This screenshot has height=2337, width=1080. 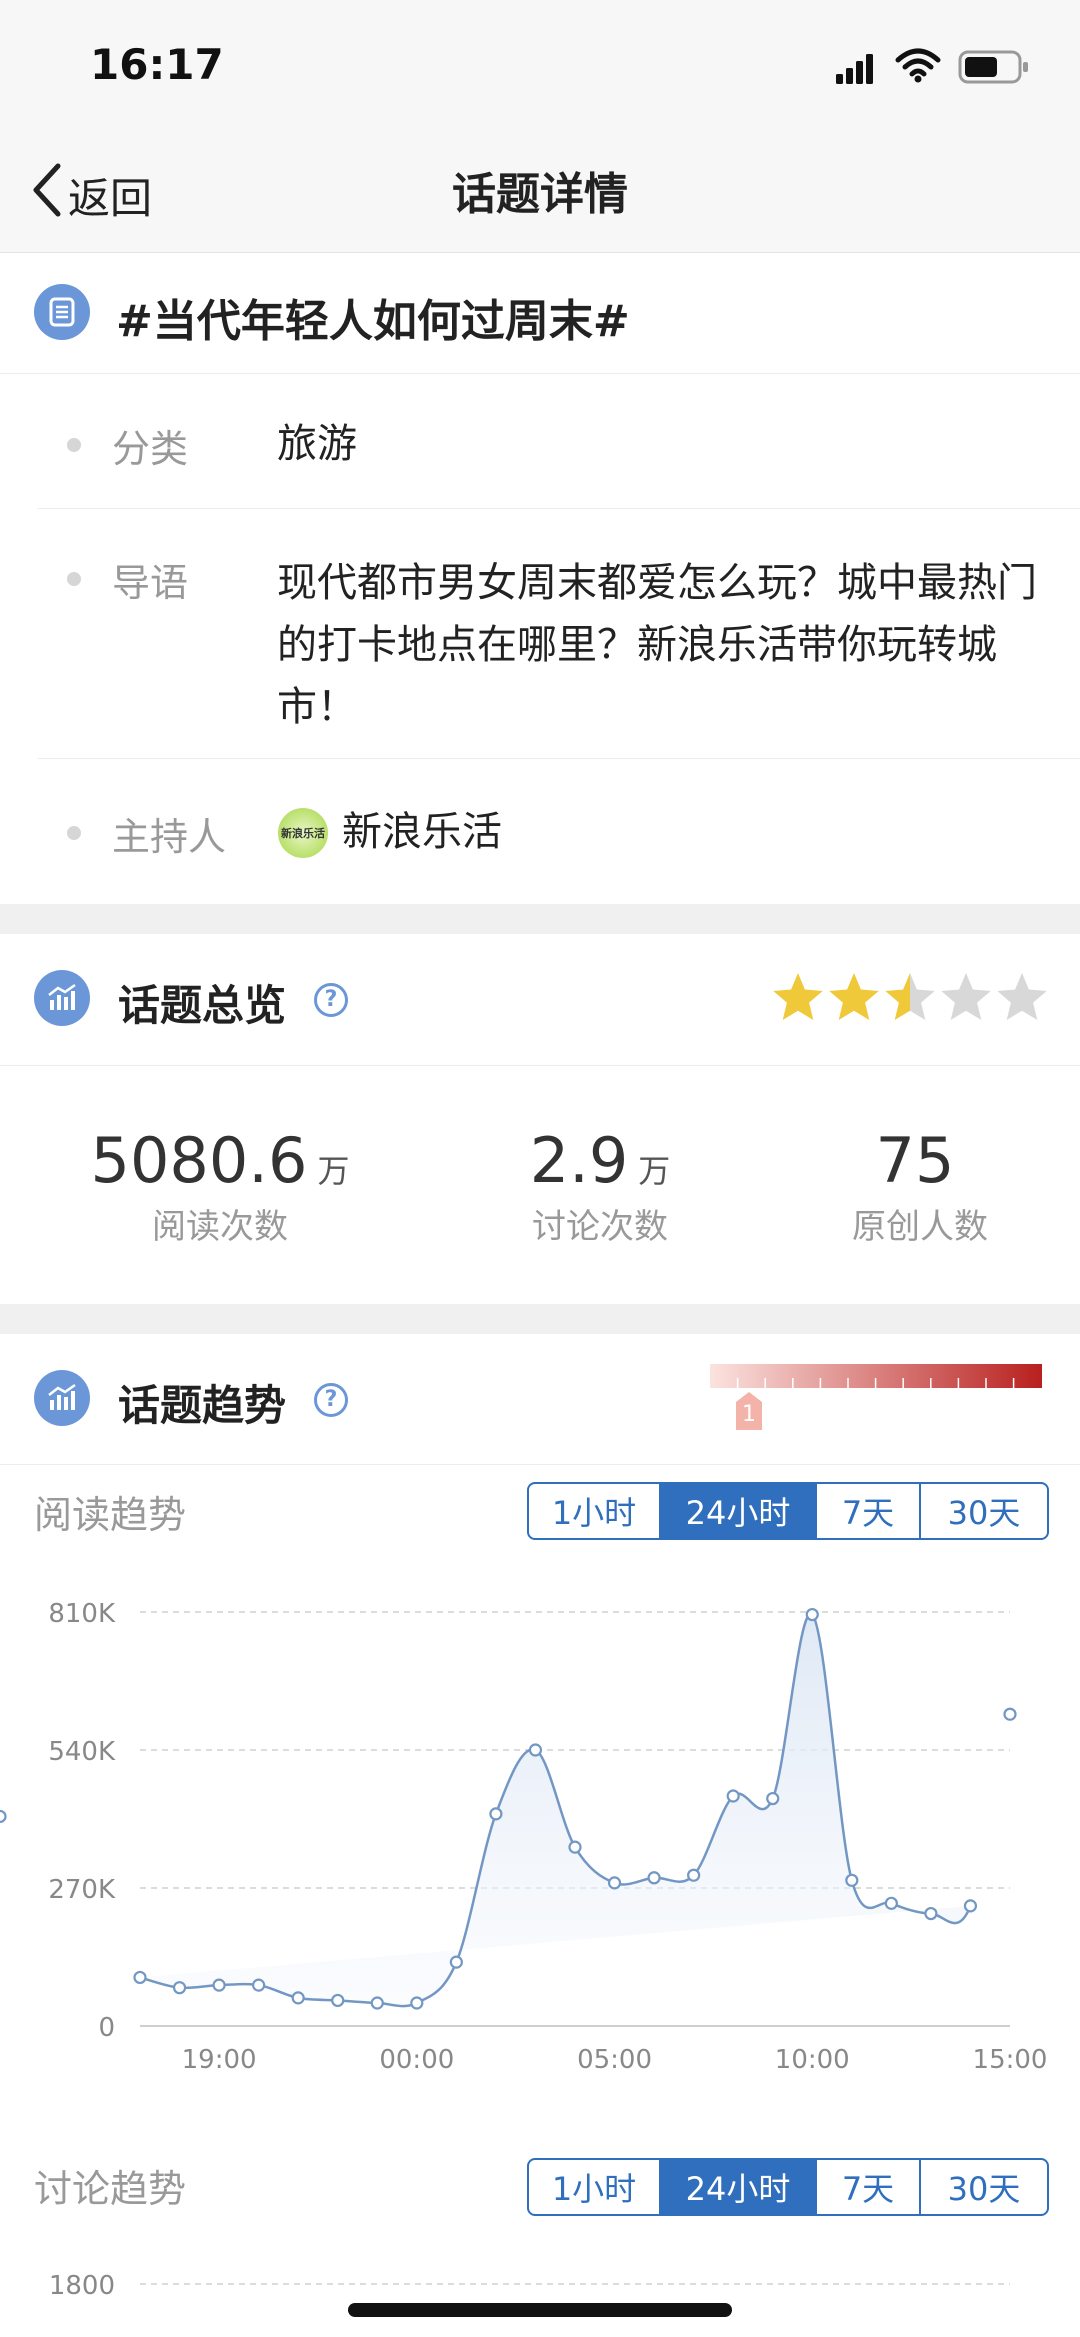 I want to click on discuss-range-toggle: 1小时 24小时 7天 30天, so click(x=788, y=2187).